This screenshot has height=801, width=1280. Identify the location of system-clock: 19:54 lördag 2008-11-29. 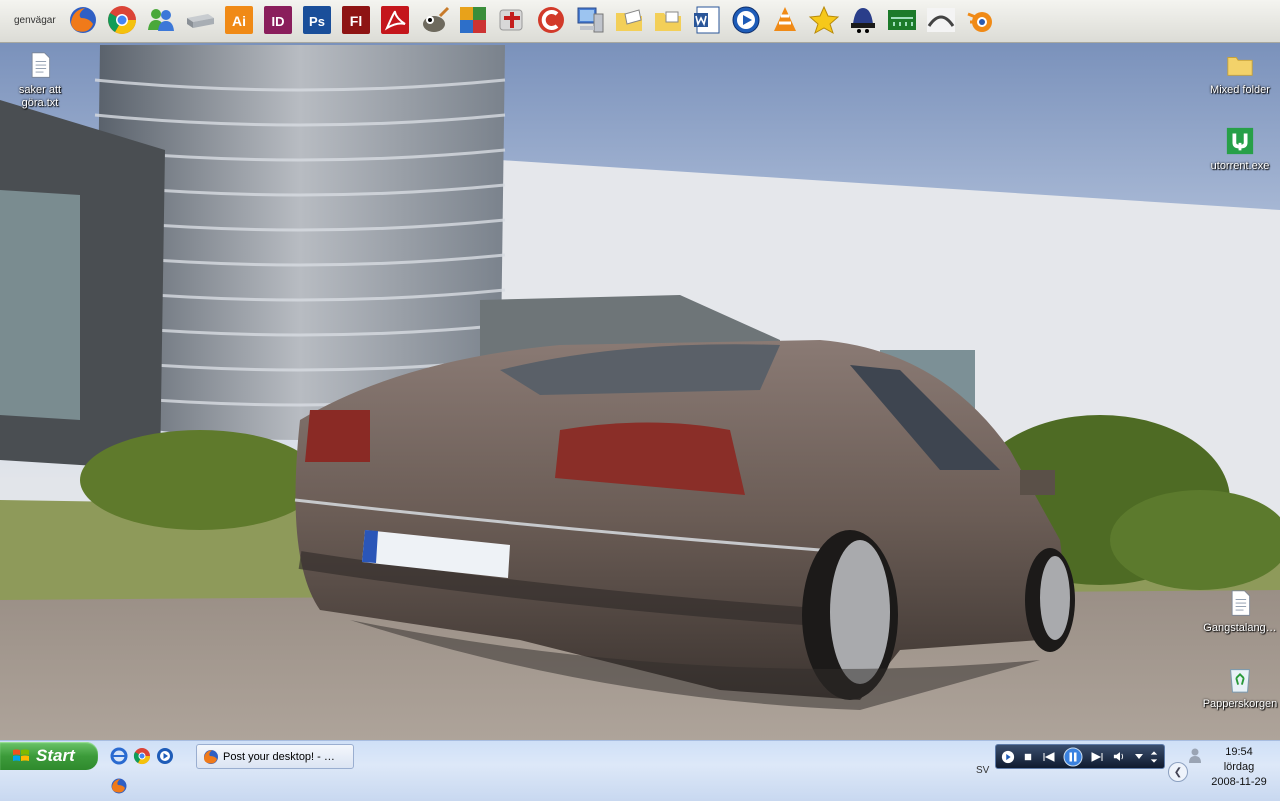
(1239, 767).